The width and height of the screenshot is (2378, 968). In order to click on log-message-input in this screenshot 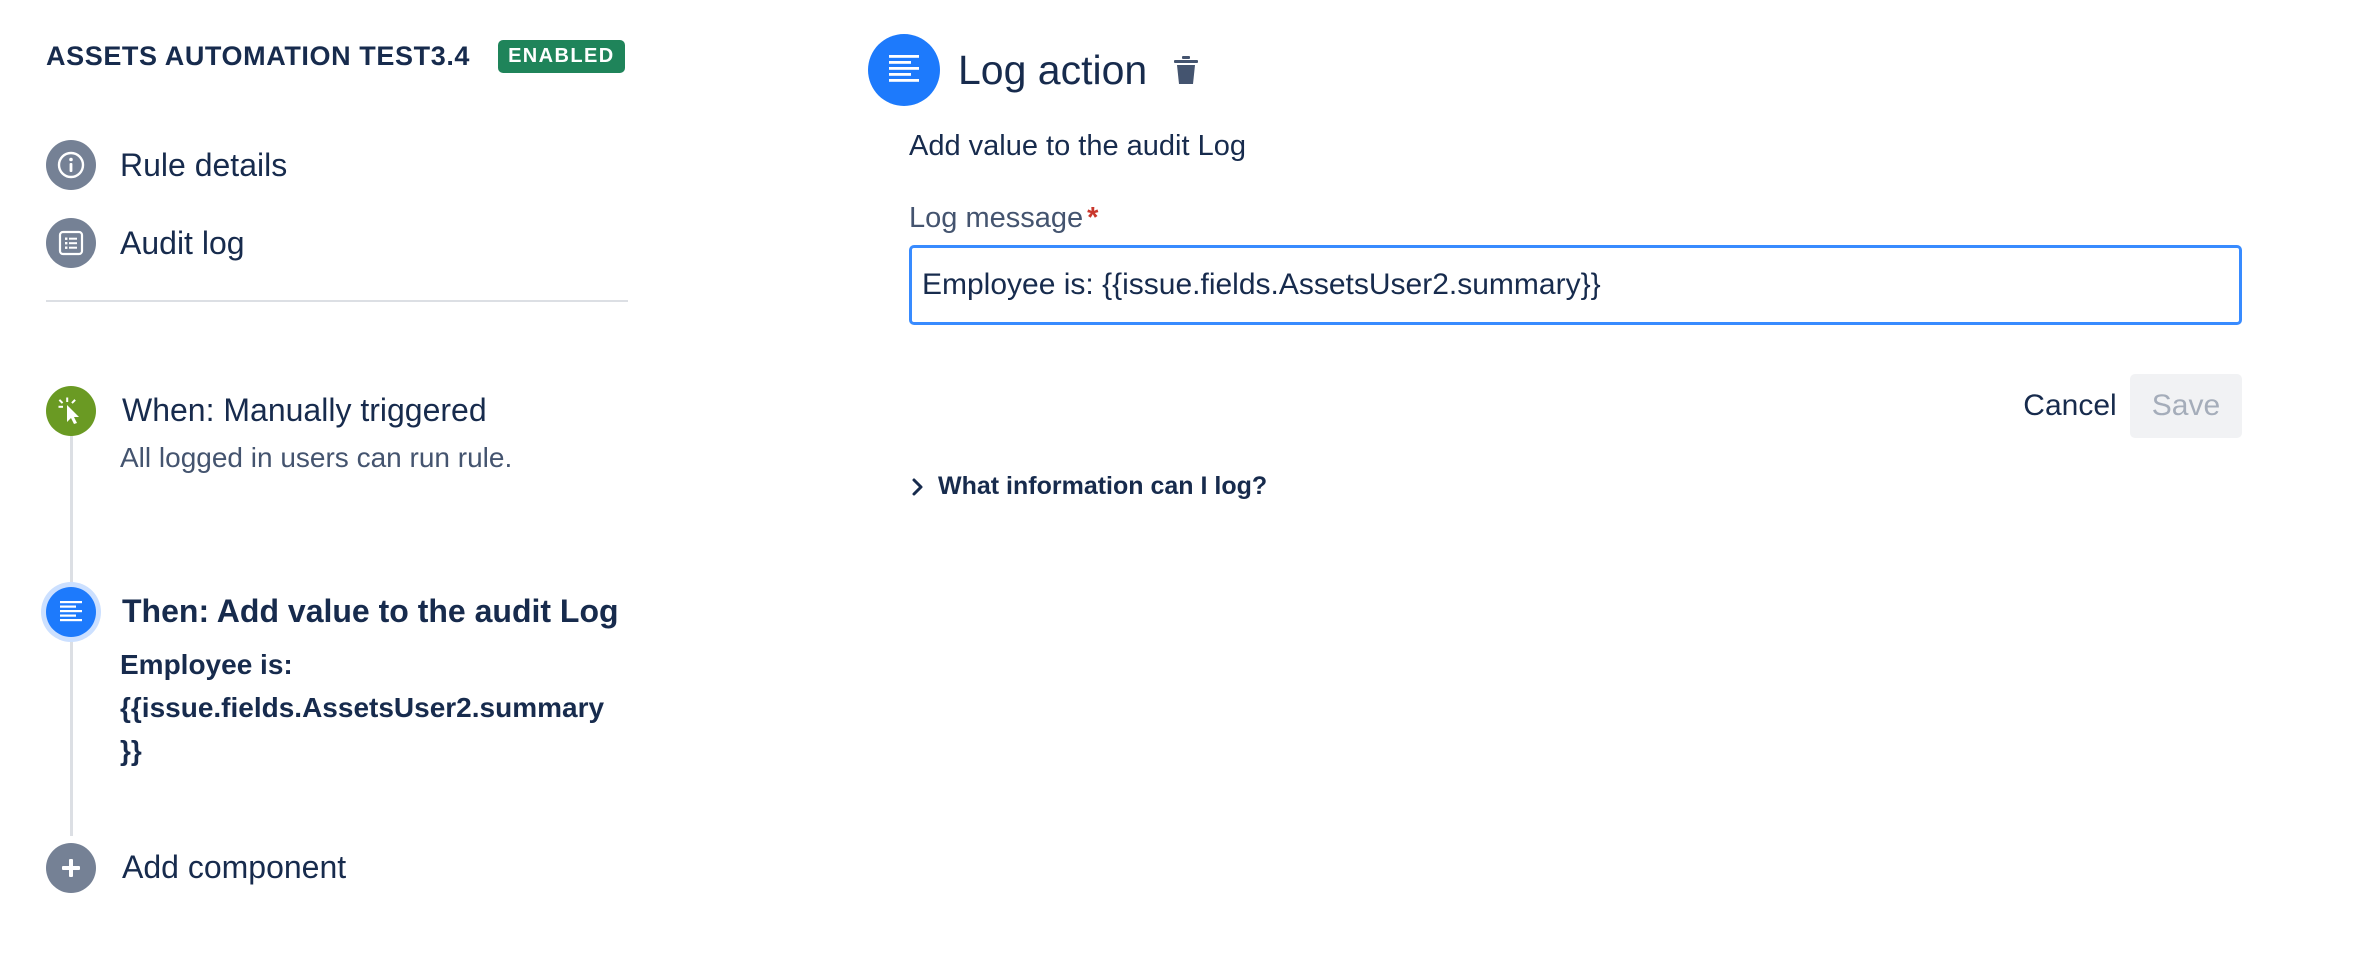, I will do `click(1575, 285)`.